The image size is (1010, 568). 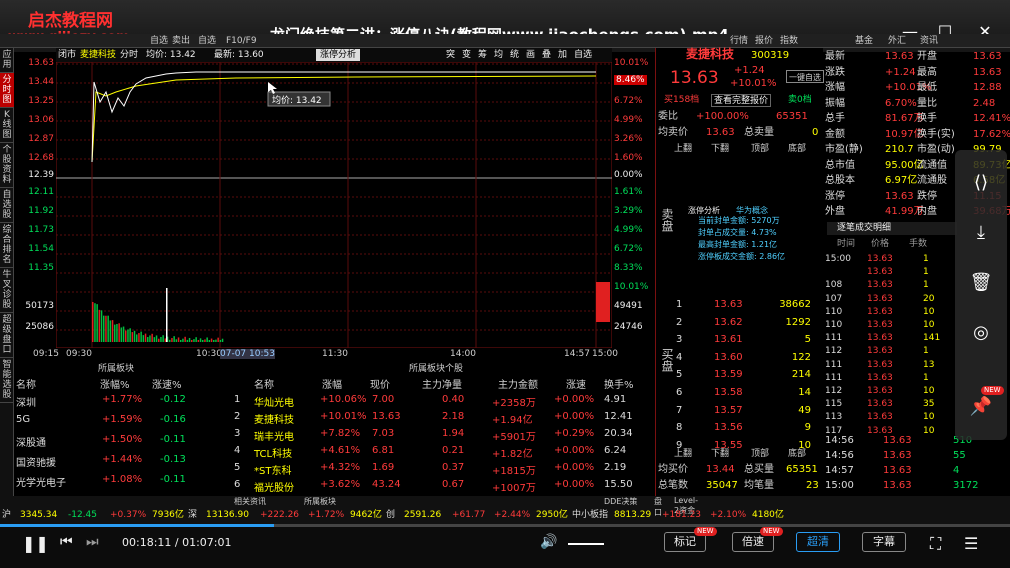 I want to click on menu-item: 基金, so click(x=864, y=41).